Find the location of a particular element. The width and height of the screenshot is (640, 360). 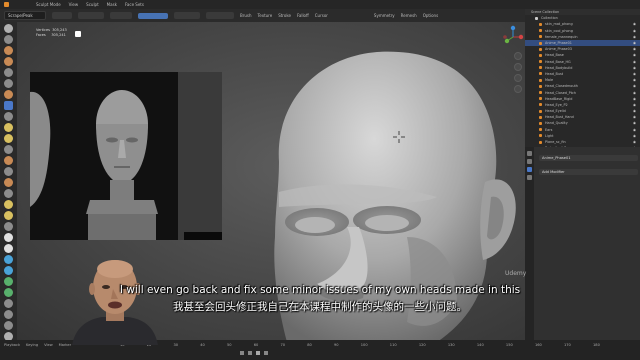

timeline-tick-label: 30 is located at coordinates (176, 345).